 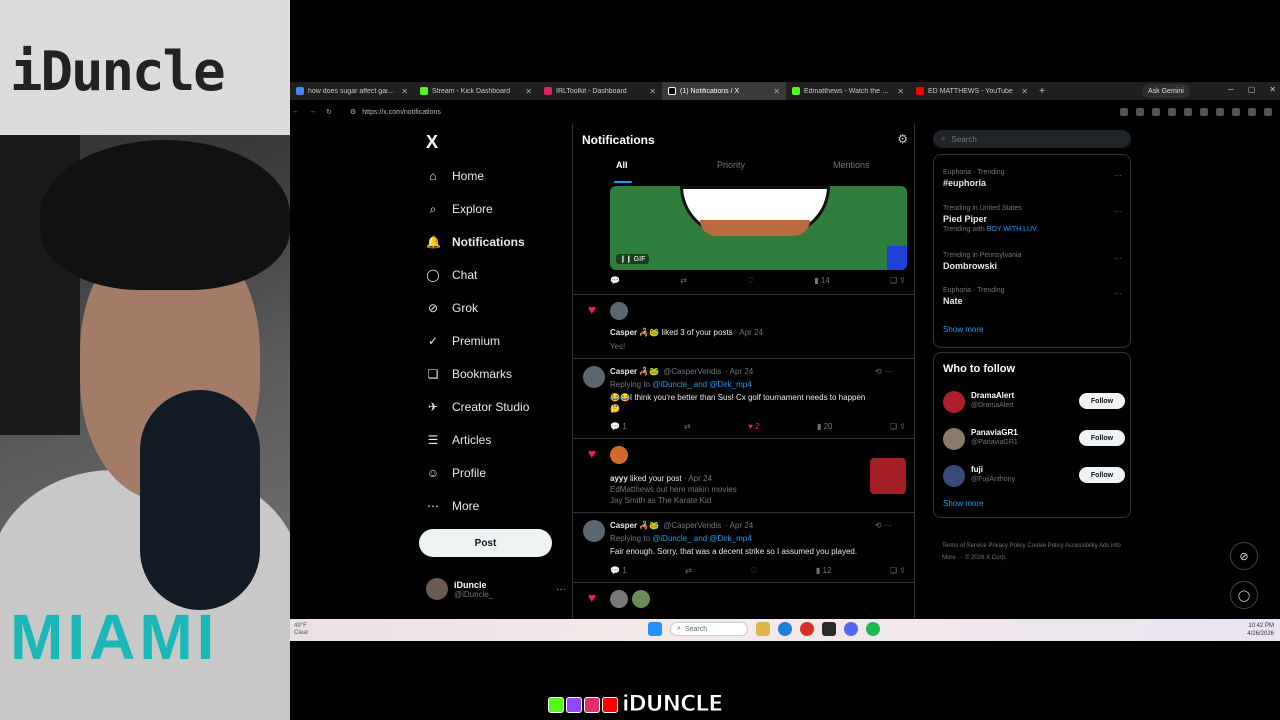 What do you see at coordinates (485, 543) in the screenshot?
I see `post-button: Post` at bounding box center [485, 543].